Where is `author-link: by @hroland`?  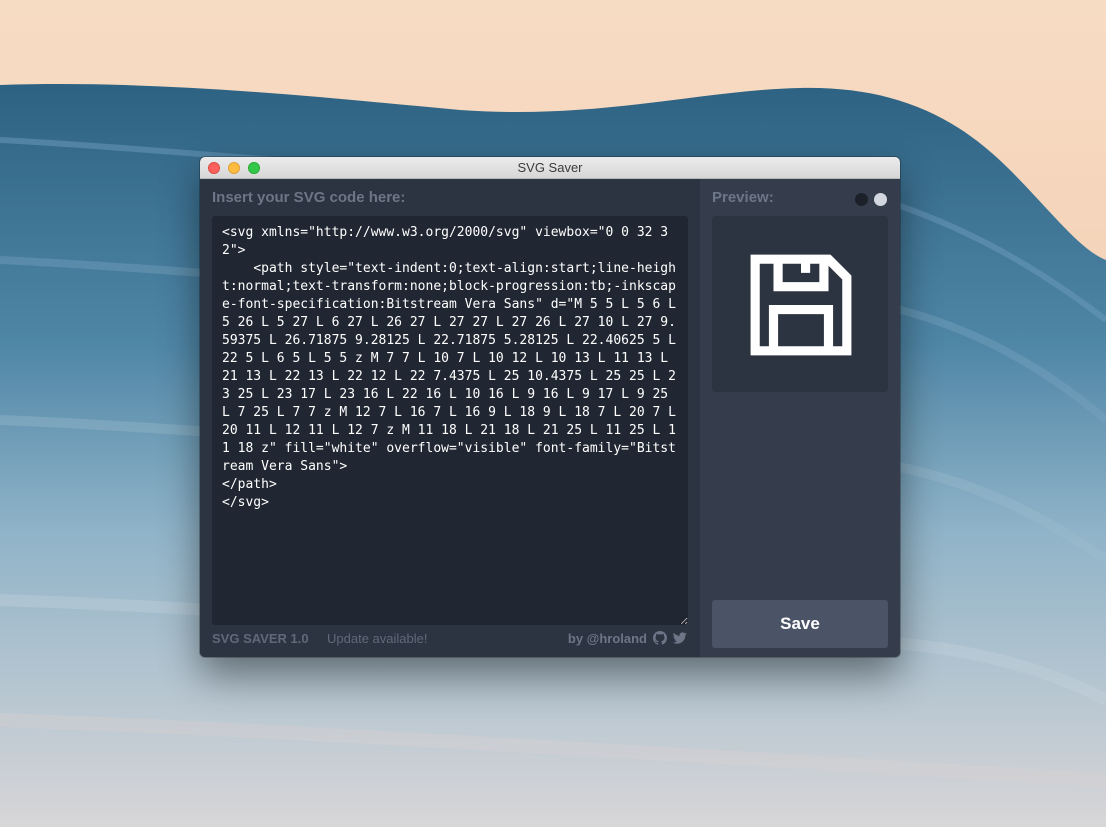
author-link: by @hroland is located at coordinates (607, 638).